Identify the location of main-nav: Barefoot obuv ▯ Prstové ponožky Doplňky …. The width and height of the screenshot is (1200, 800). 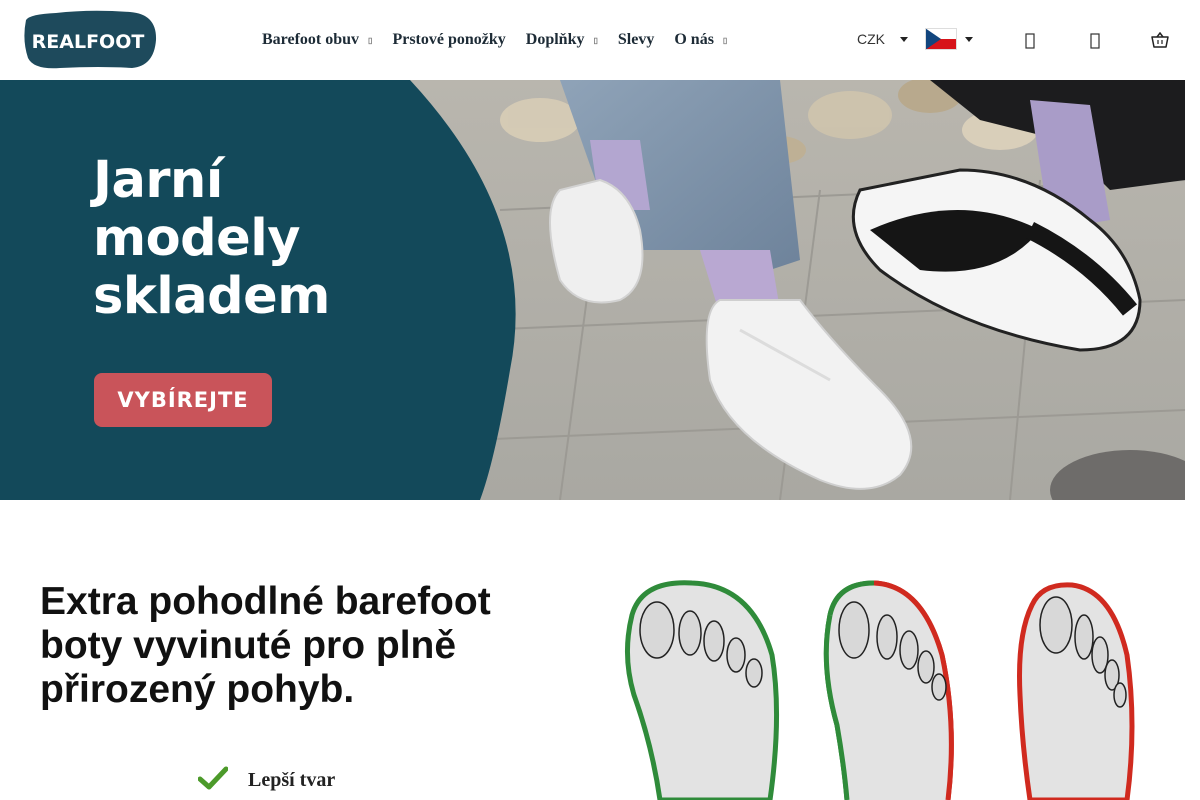
(504, 40).